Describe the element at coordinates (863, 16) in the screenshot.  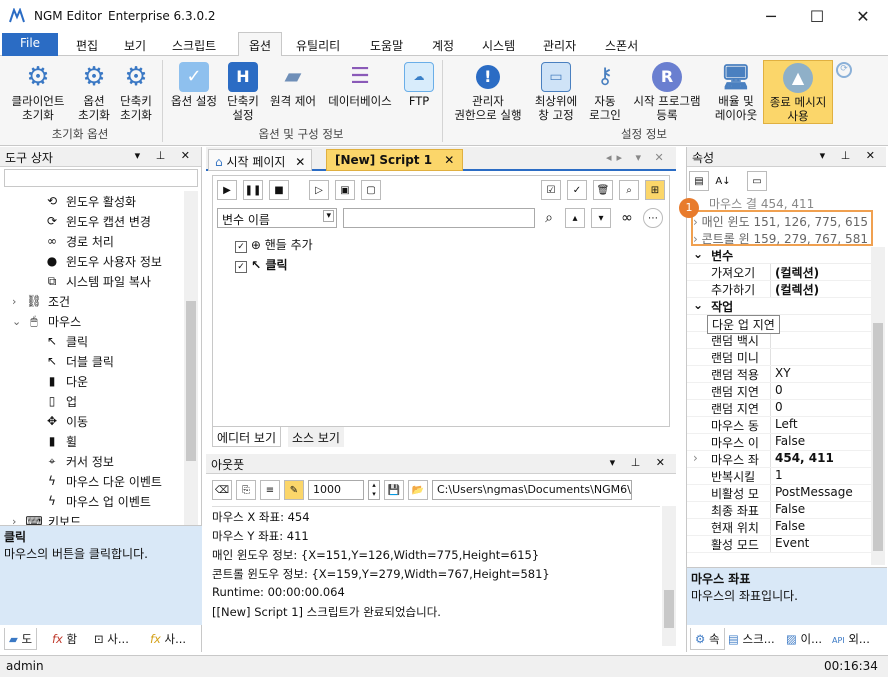
I see `close-button: ✕` at that location.